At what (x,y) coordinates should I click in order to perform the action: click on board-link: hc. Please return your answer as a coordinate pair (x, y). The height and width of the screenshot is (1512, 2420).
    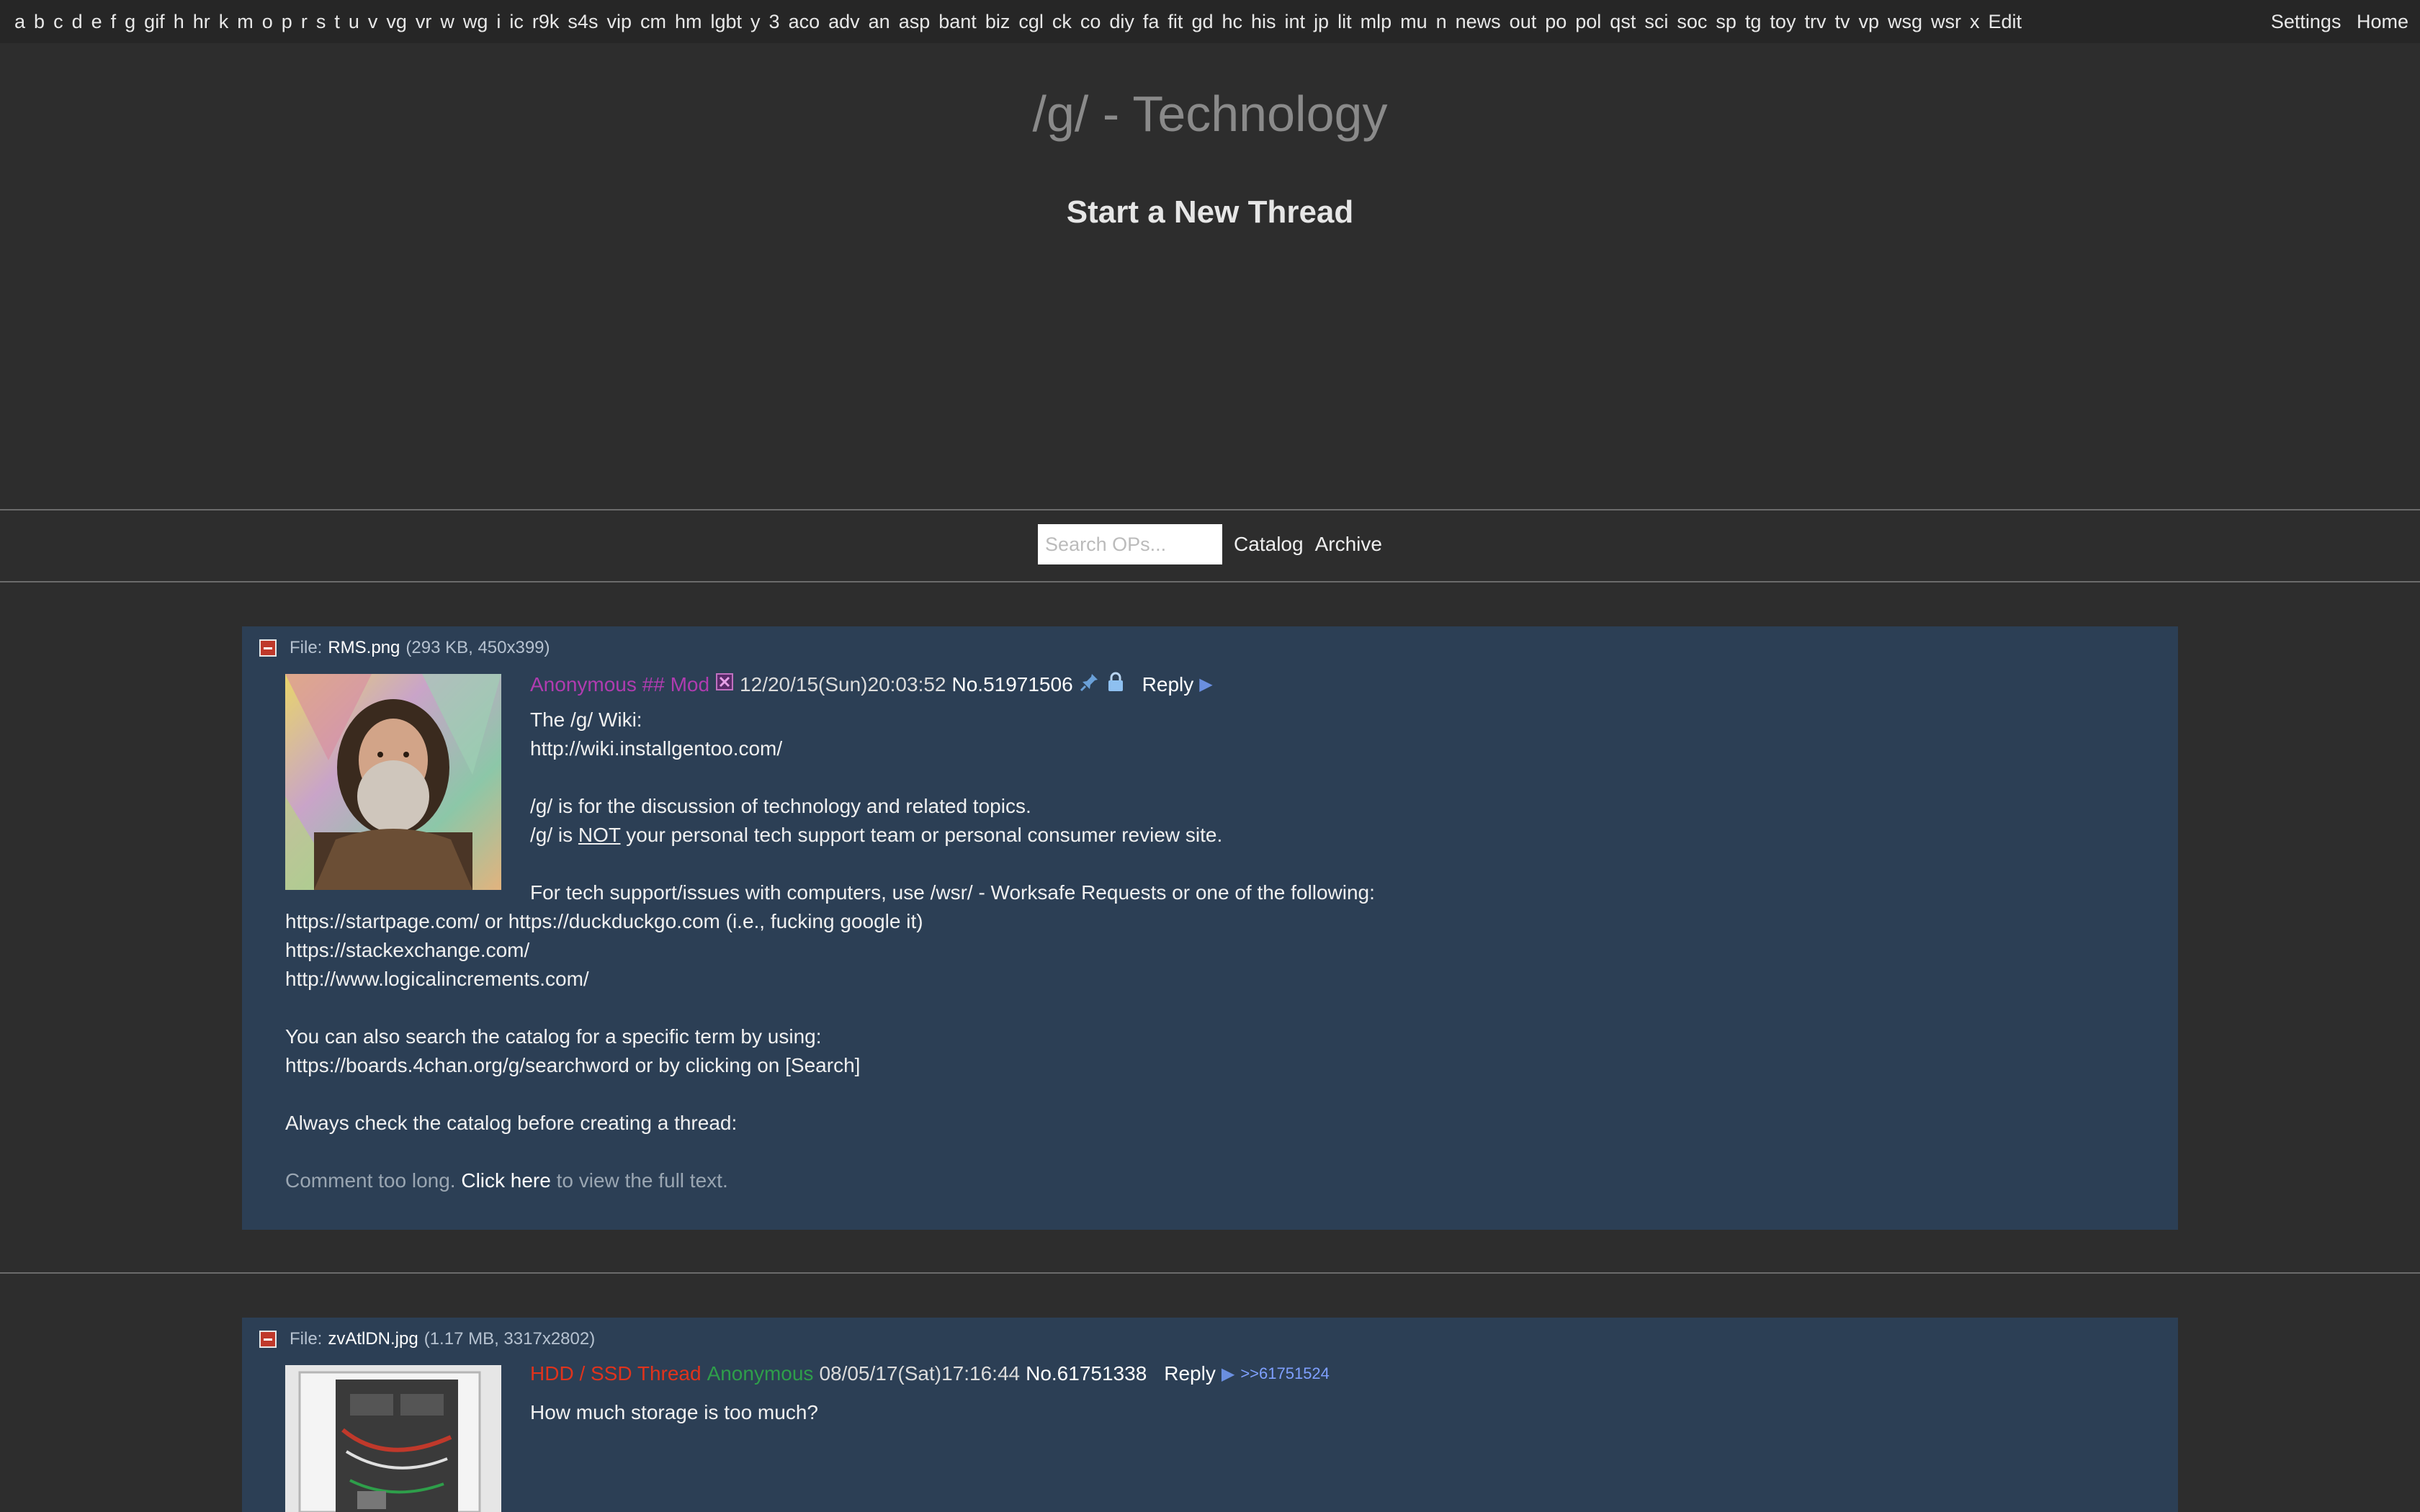
    Looking at the image, I should click on (1232, 22).